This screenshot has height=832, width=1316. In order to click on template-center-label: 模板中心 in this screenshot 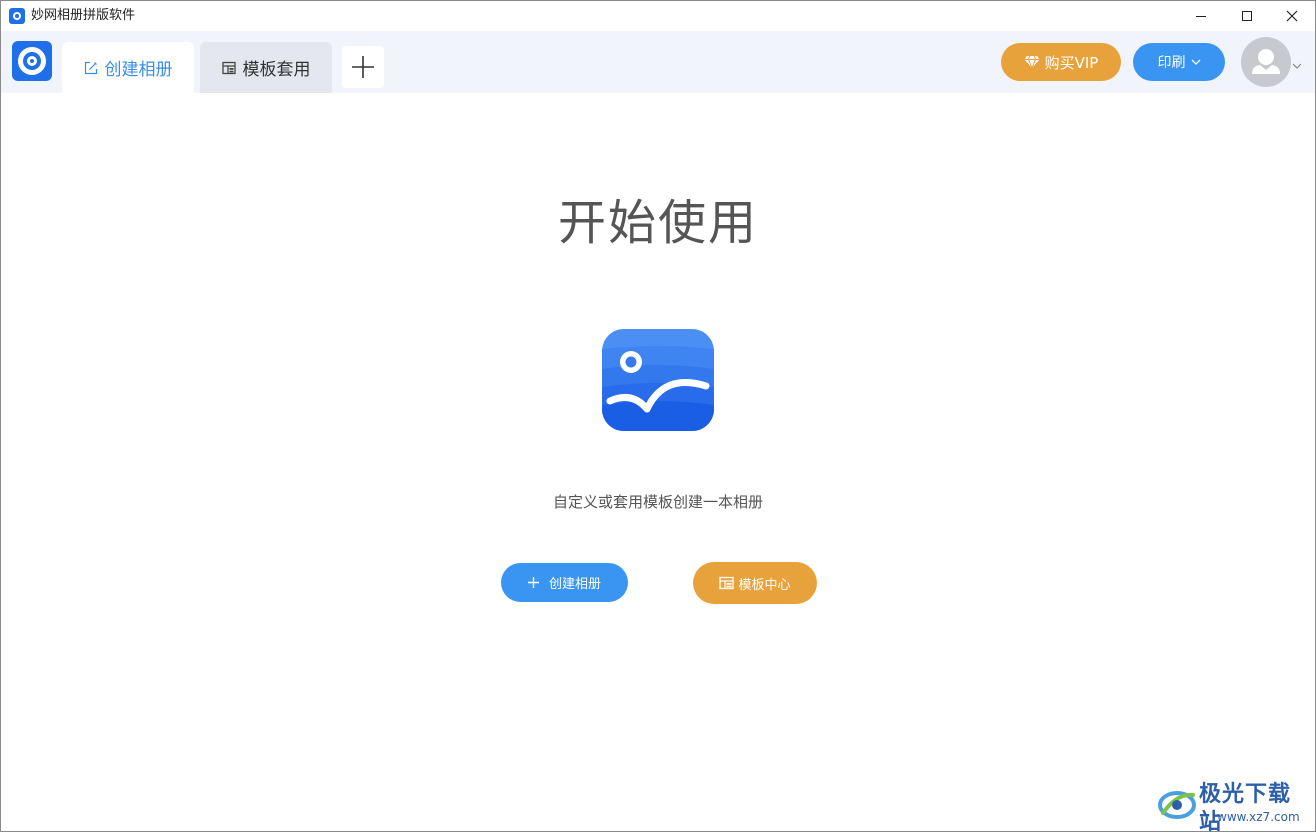, I will do `click(764, 585)`.